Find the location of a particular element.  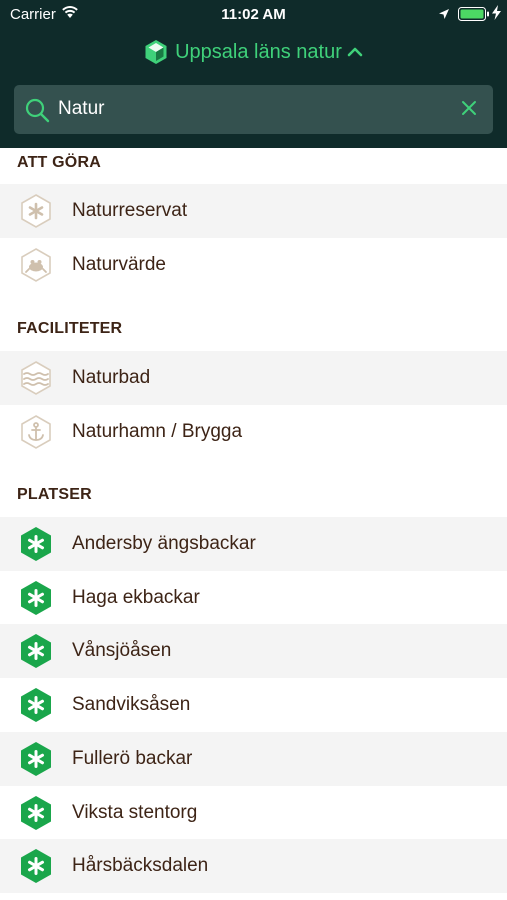

close-icon is located at coordinates (469, 108).